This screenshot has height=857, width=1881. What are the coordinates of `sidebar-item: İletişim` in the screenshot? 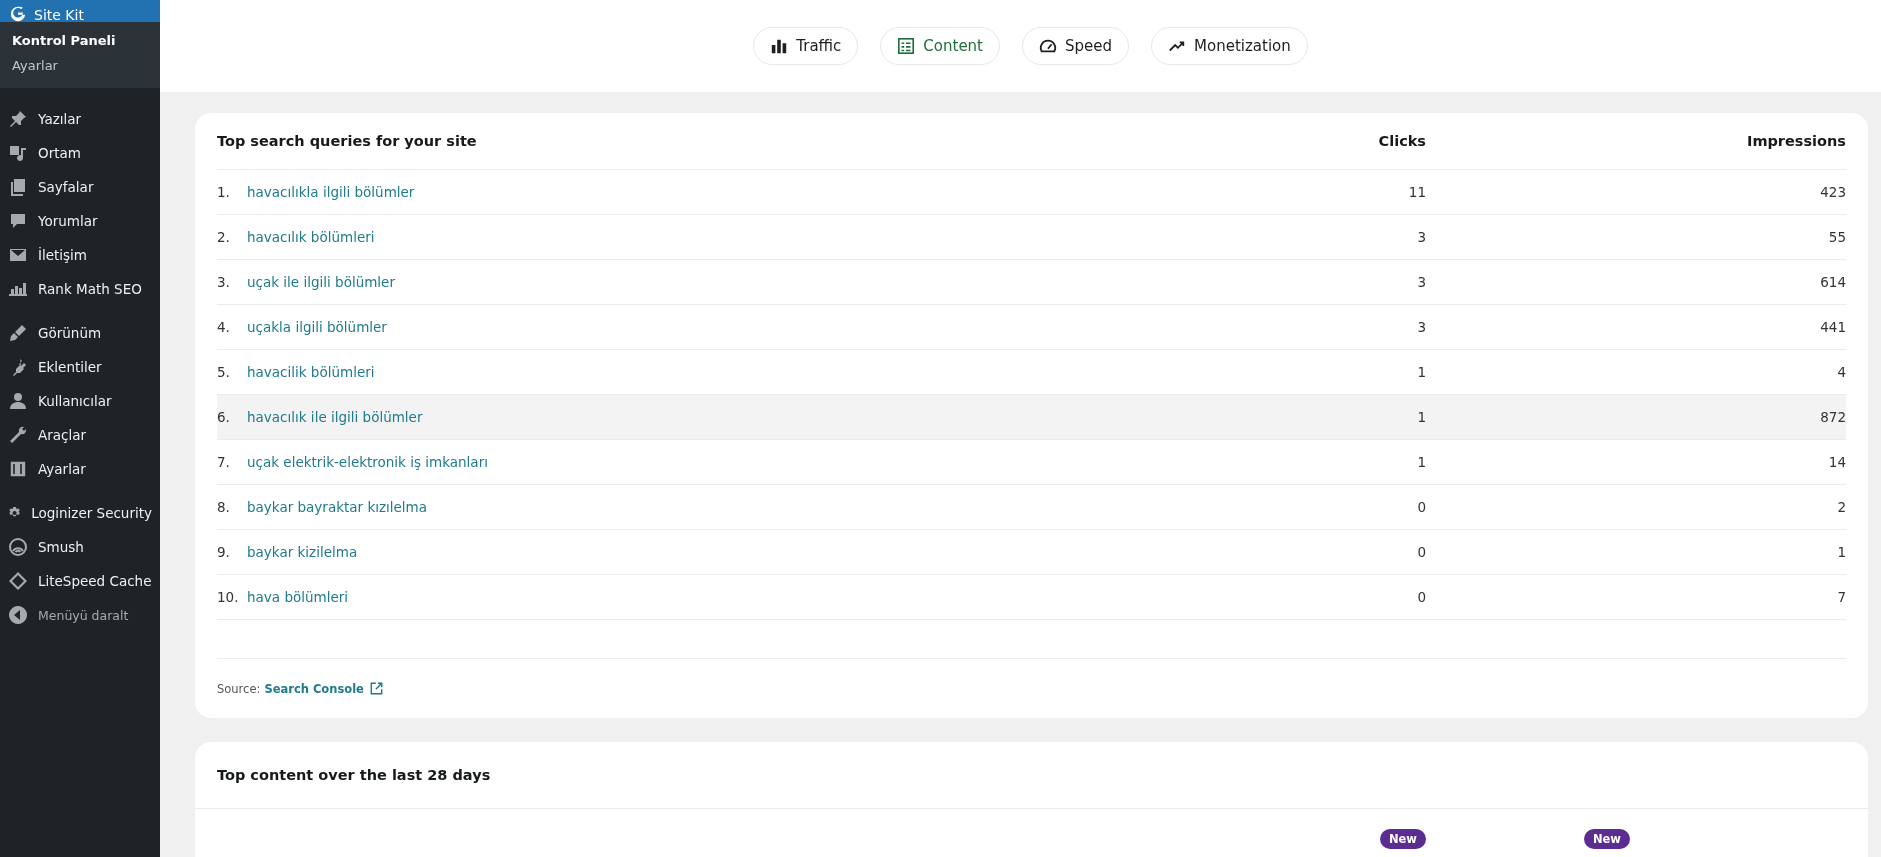 It's located at (80, 255).